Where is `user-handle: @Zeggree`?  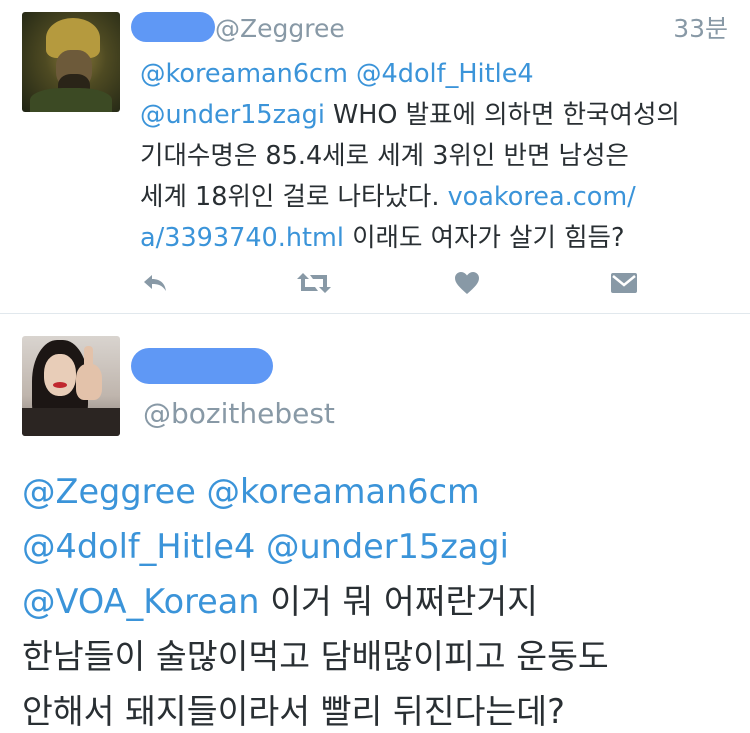 user-handle: @Zeggree is located at coordinates (280, 29).